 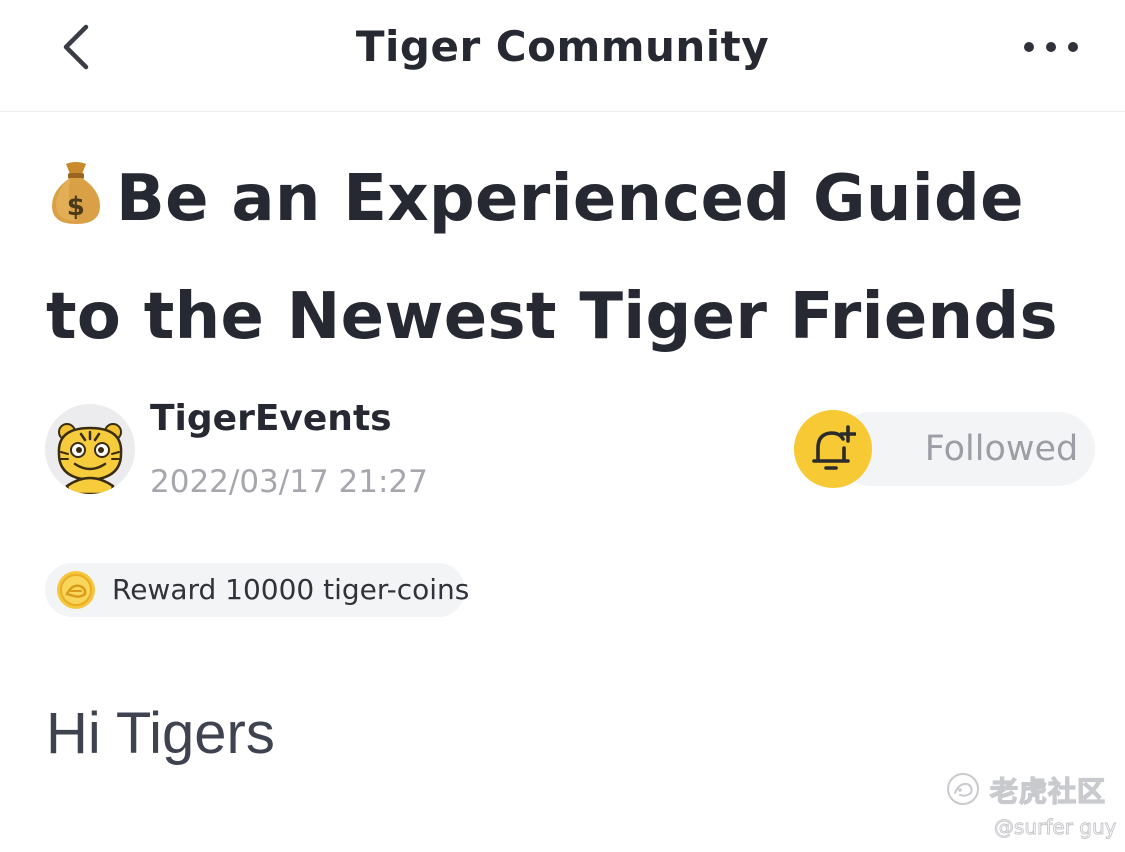 I want to click on post-timestamp: 2022/03/17 21:27, so click(x=289, y=482).